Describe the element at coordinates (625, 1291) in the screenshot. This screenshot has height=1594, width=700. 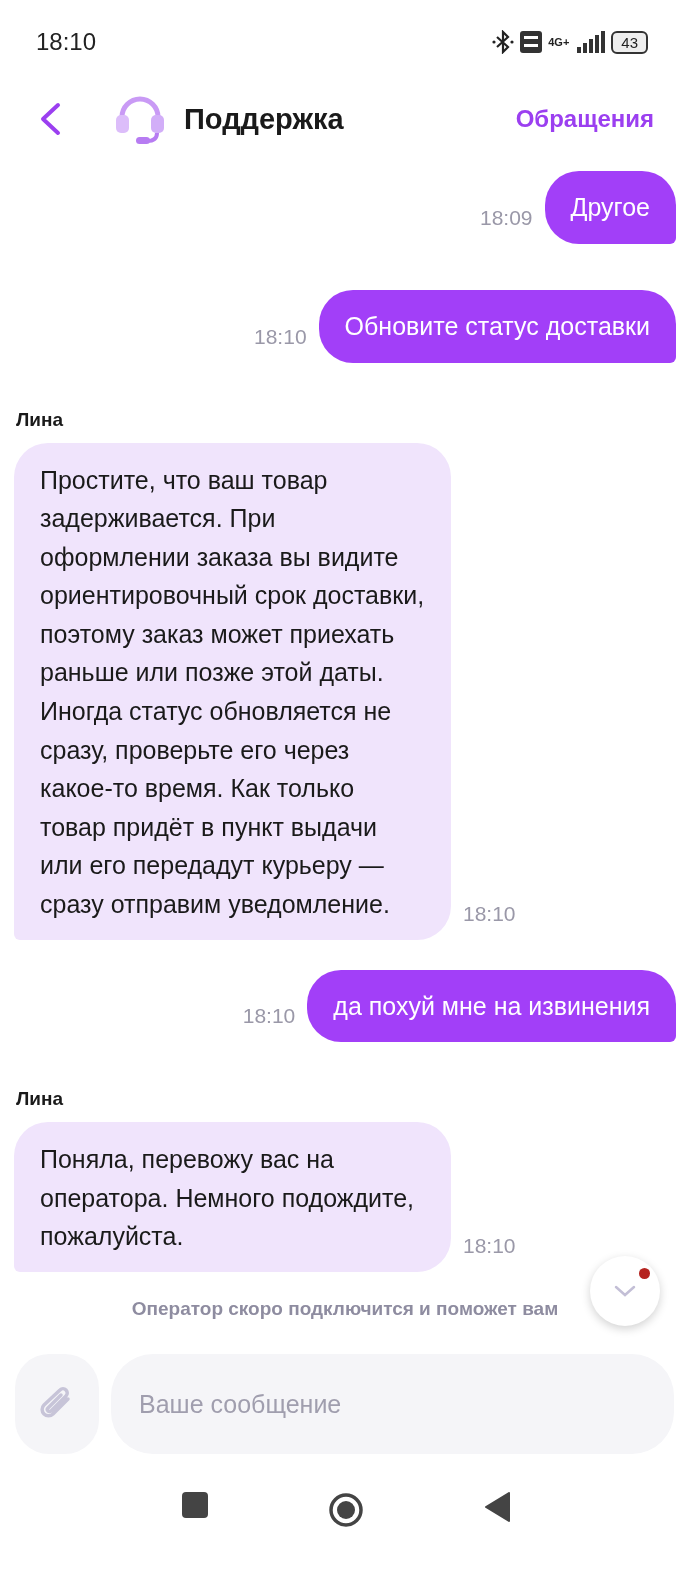
I see `chevron-down-icon` at that location.